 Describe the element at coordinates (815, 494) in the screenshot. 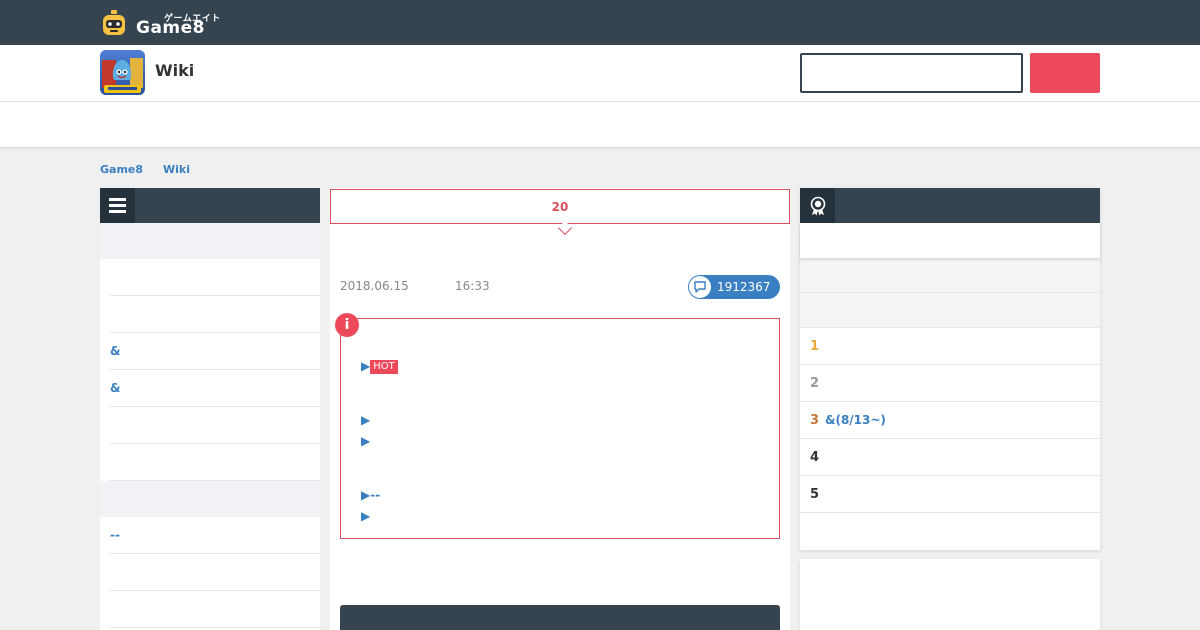

I see `ranking-number: 5` at that location.